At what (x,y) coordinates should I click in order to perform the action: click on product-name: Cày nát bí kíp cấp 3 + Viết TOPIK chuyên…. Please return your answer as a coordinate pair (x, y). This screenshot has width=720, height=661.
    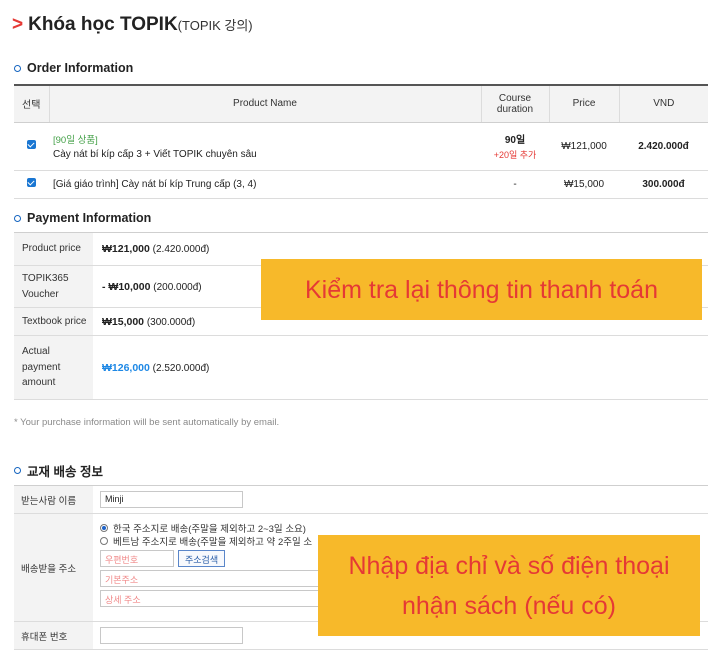
    Looking at the image, I should click on (155, 154).